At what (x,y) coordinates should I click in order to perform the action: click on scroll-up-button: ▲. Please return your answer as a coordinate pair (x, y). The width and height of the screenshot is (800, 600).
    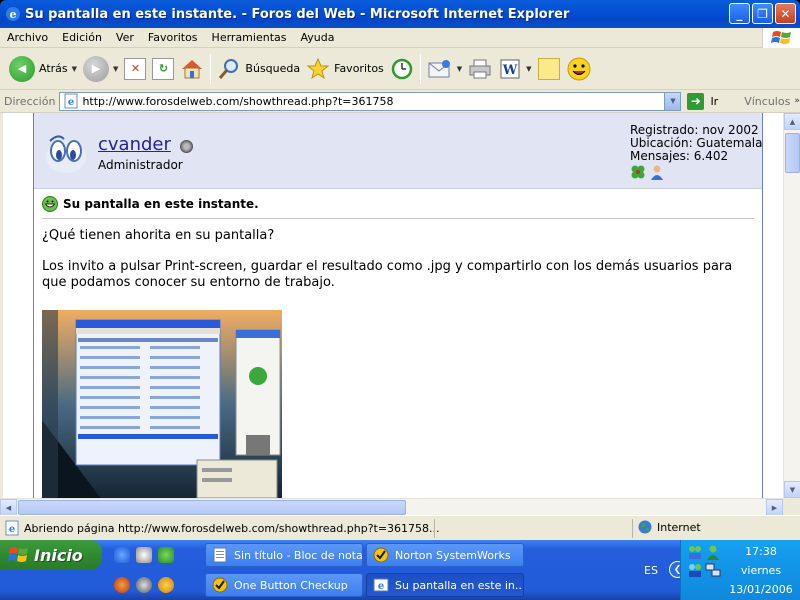
    Looking at the image, I should click on (792, 121).